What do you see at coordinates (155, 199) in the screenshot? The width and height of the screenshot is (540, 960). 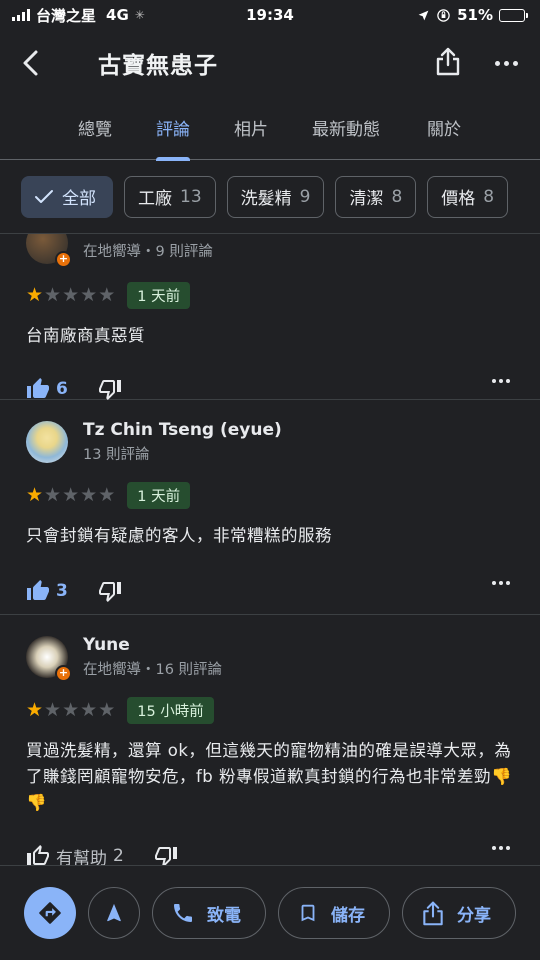 I see `chip-label: 工廠` at bounding box center [155, 199].